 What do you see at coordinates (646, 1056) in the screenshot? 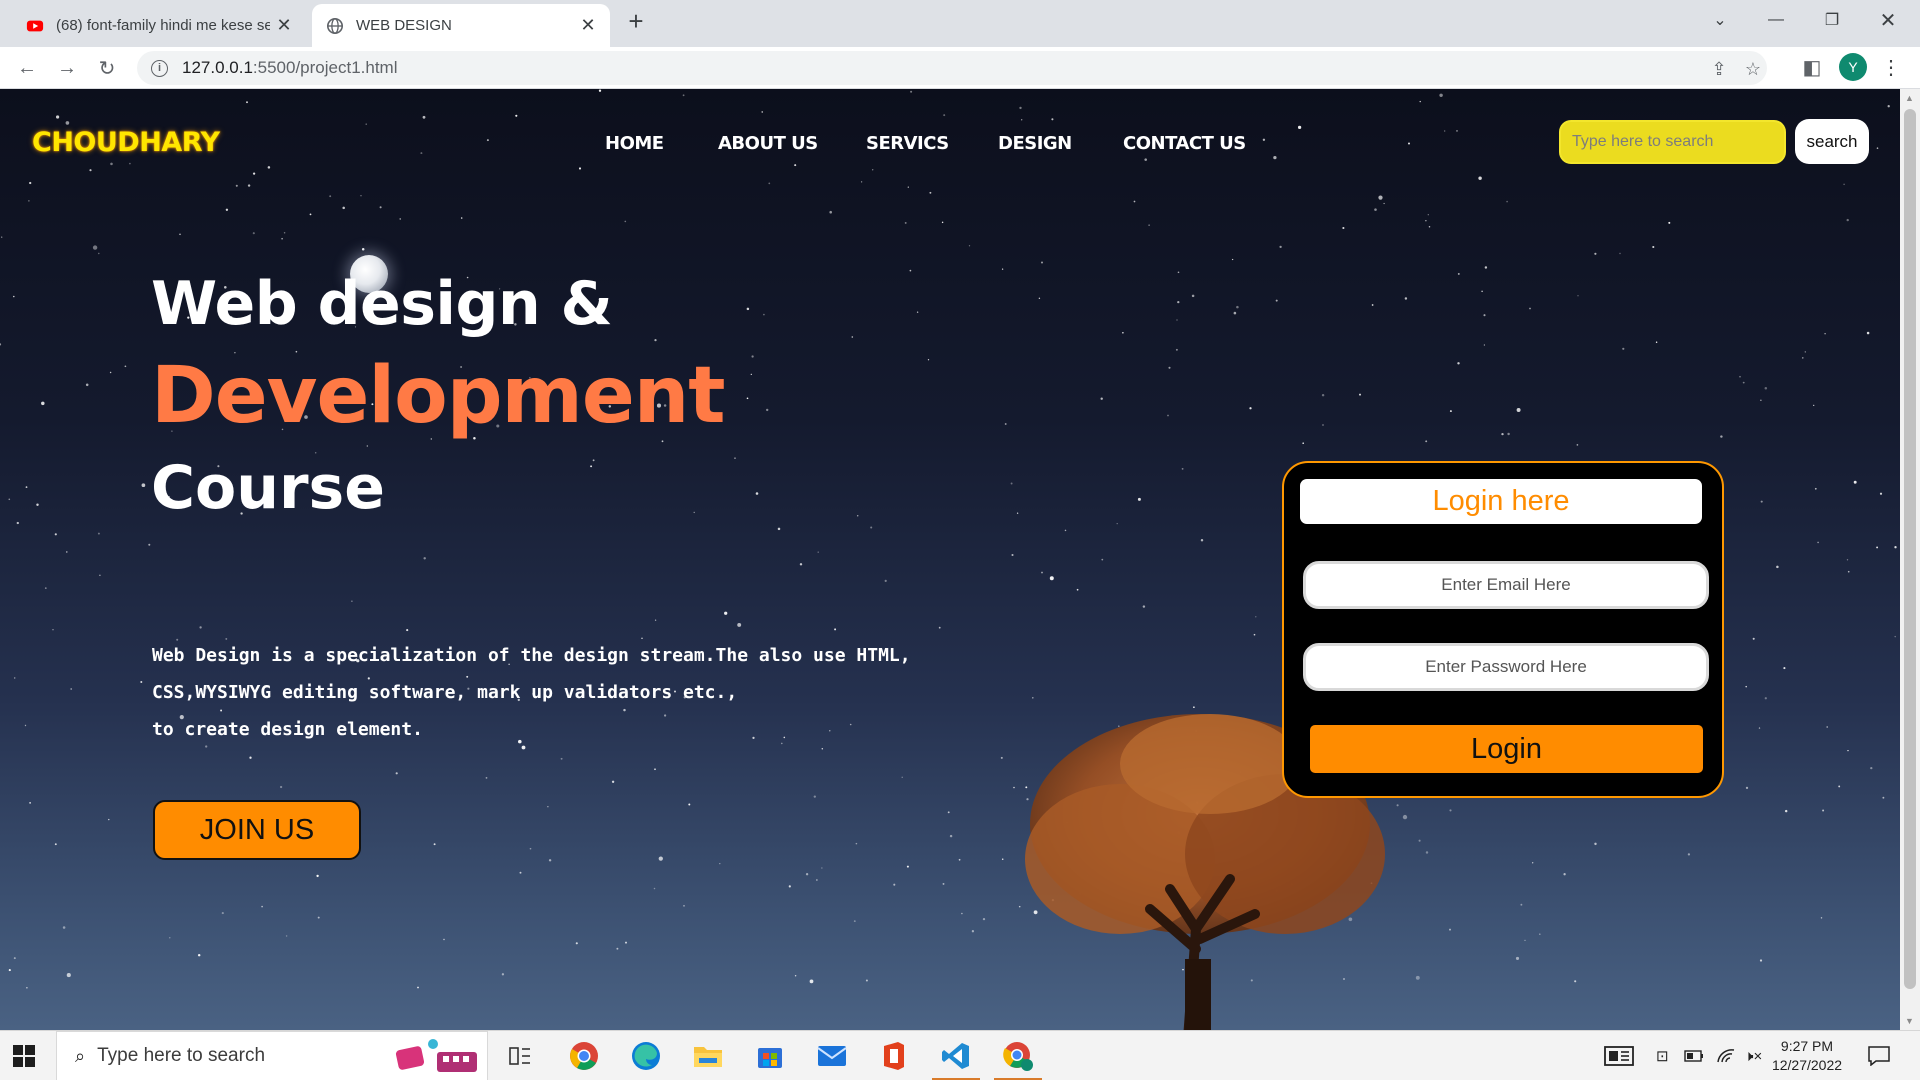
I see `edge-icon` at bounding box center [646, 1056].